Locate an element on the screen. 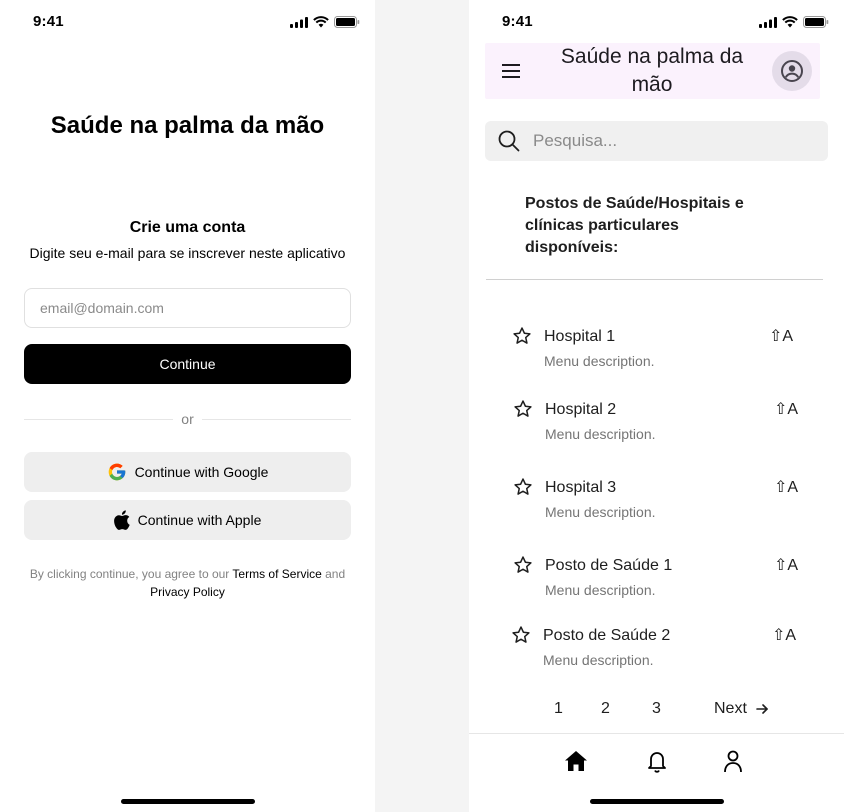 This screenshot has width=844, height=812. terms-prefix: By clicking continue, you agree to our is located at coordinates (131, 574).